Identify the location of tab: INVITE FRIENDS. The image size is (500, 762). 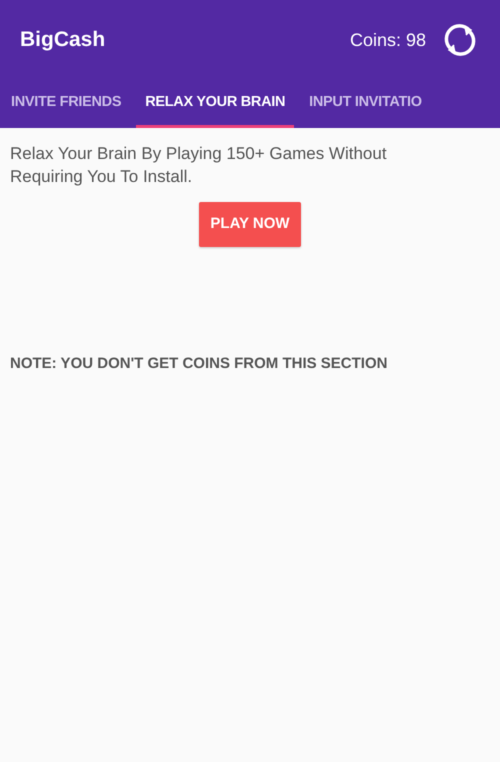
(66, 104).